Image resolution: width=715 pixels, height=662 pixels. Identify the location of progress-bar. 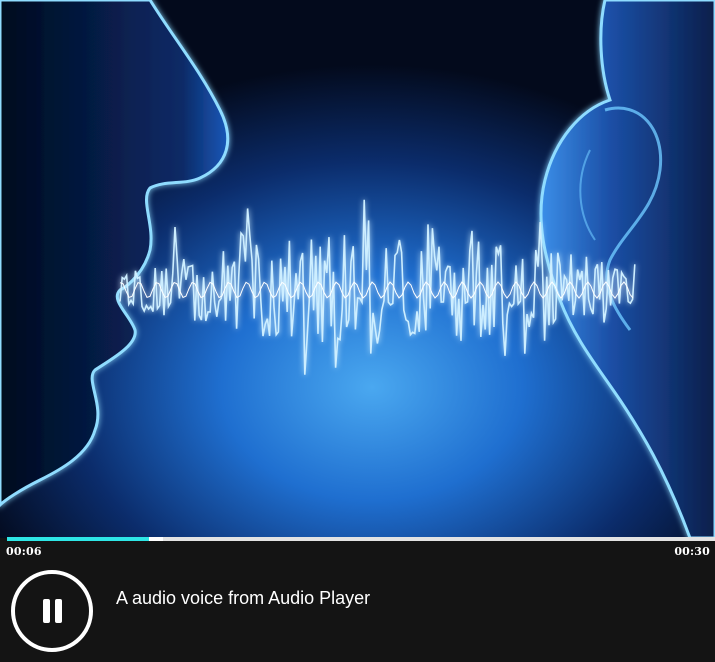
(361, 539).